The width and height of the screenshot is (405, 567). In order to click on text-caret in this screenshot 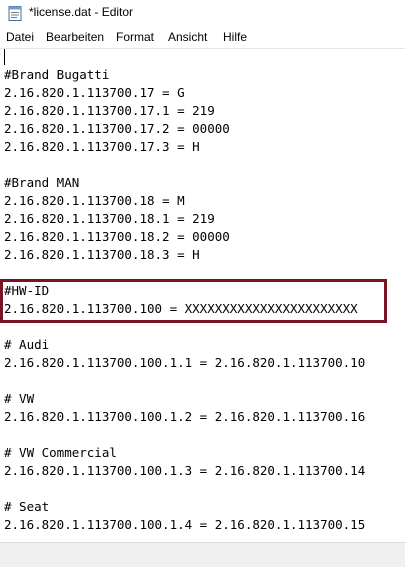, I will do `click(4, 57)`.